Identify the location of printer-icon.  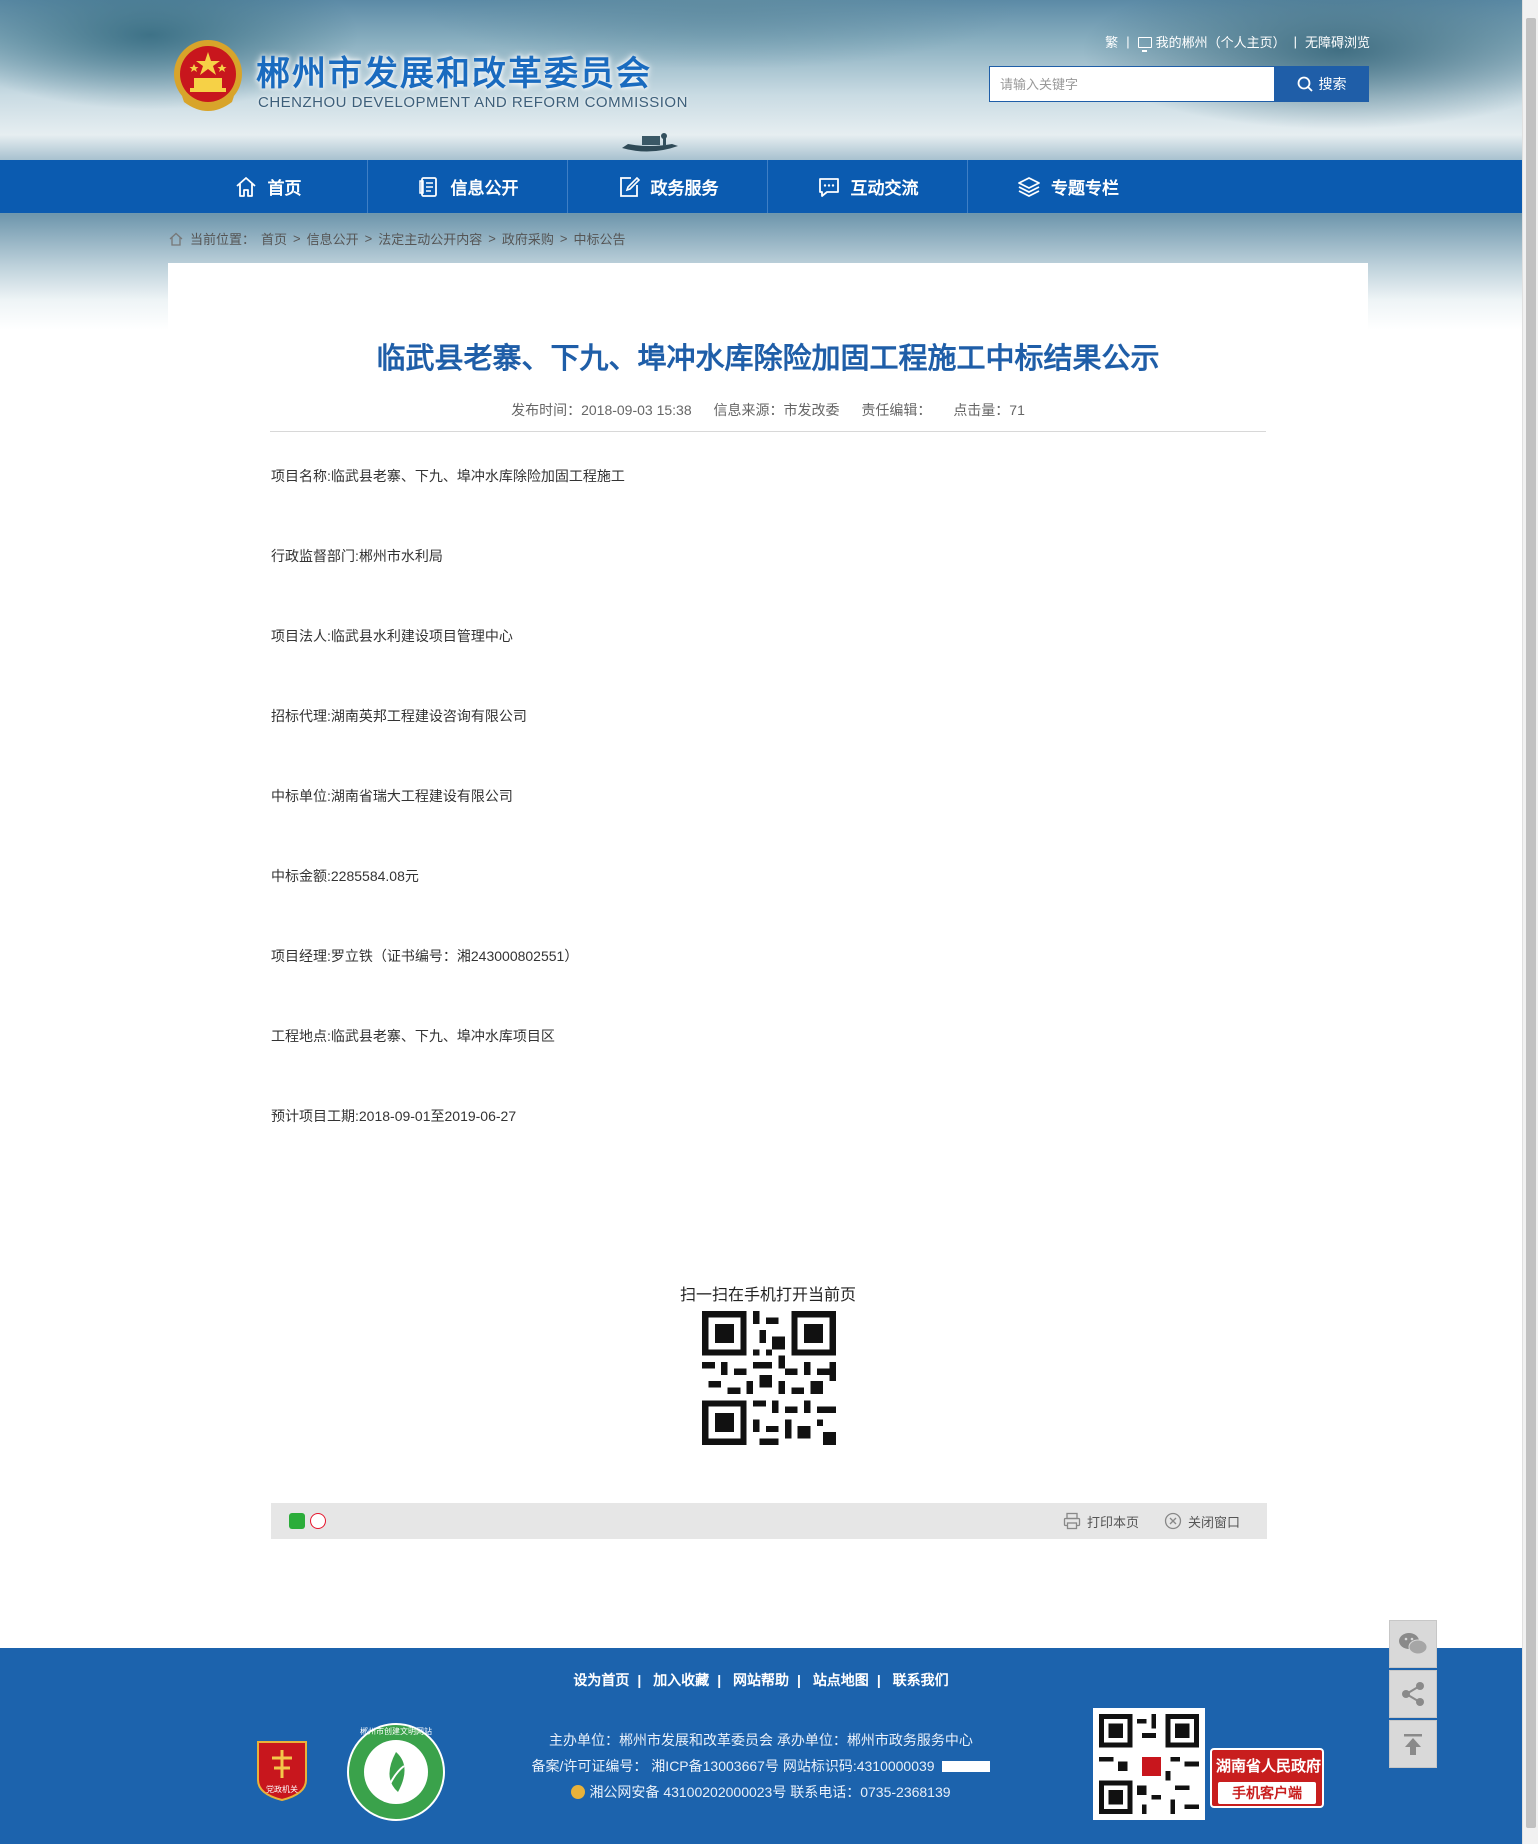
(1072, 1521).